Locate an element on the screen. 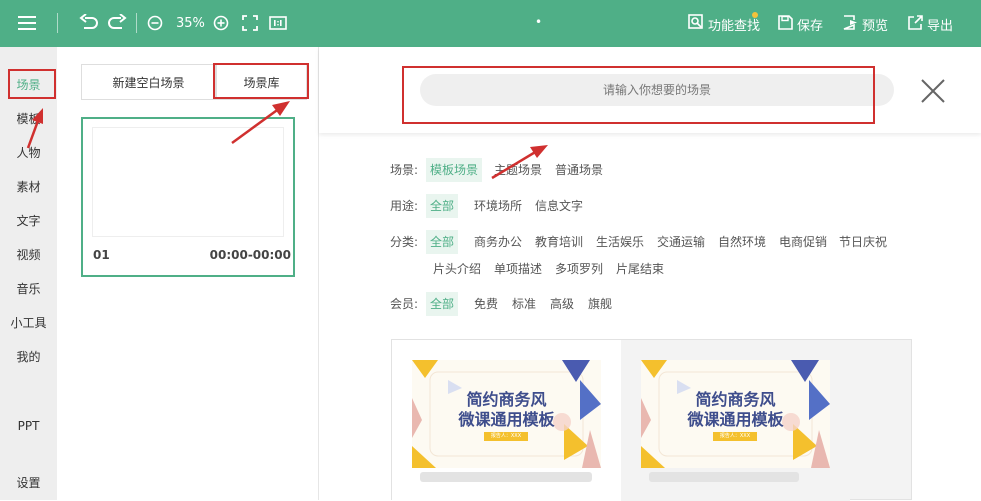 The image size is (981, 501). filter-member-option: 全部 is located at coordinates (442, 304).